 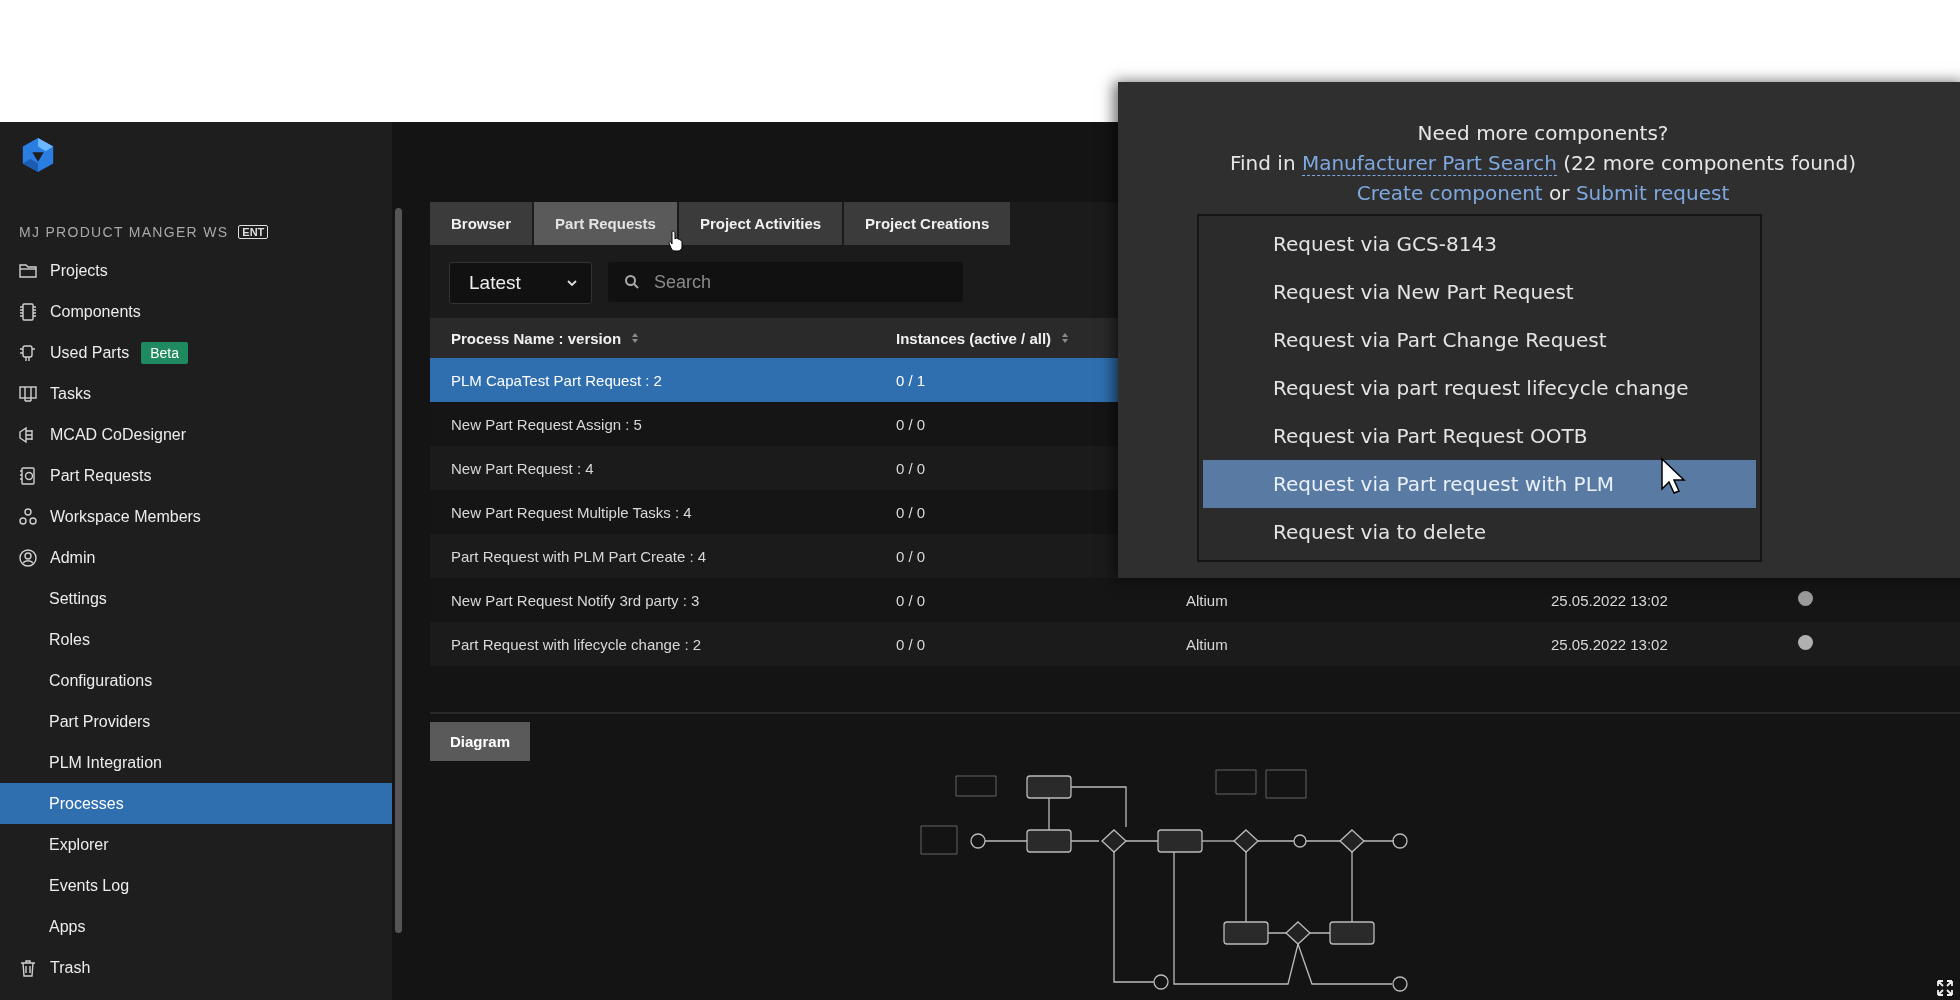 What do you see at coordinates (196, 803) in the screenshot?
I see `sidebar-subitem: Processes` at bounding box center [196, 803].